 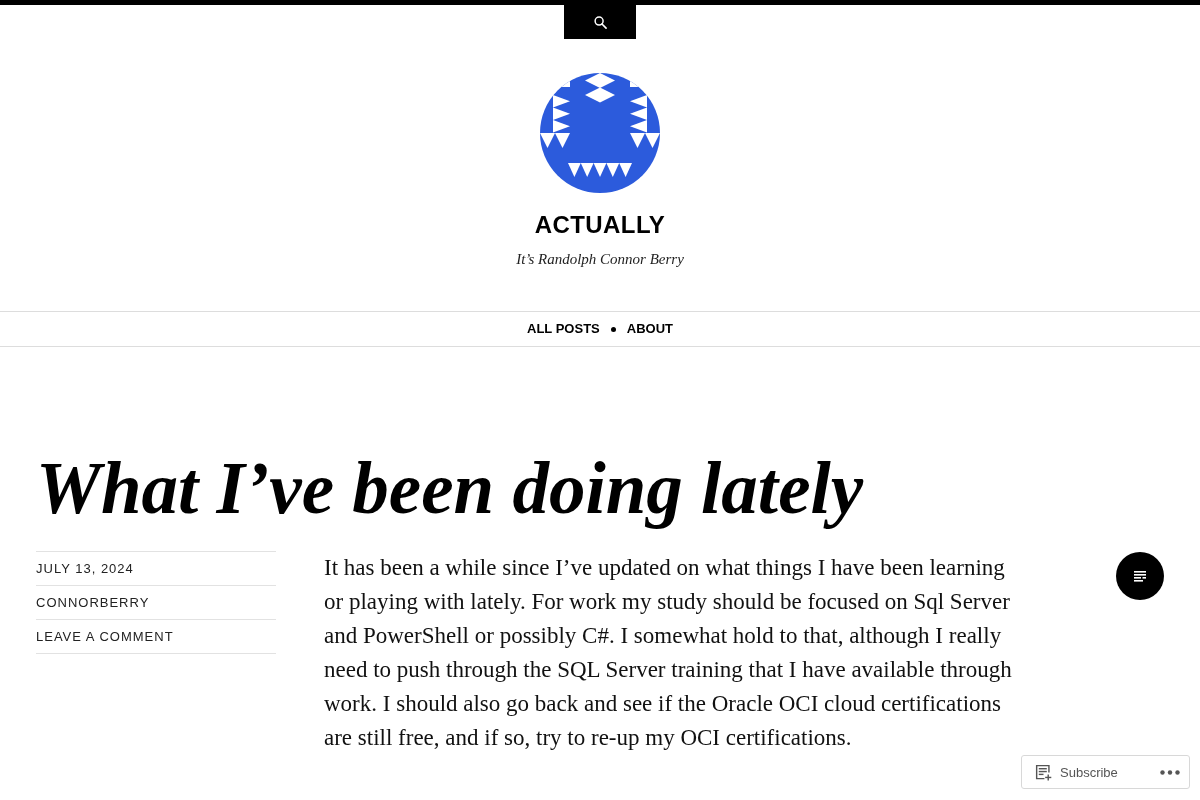 What do you see at coordinates (93, 602) in the screenshot?
I see `post-meta-link: CONNORBERRY` at bounding box center [93, 602].